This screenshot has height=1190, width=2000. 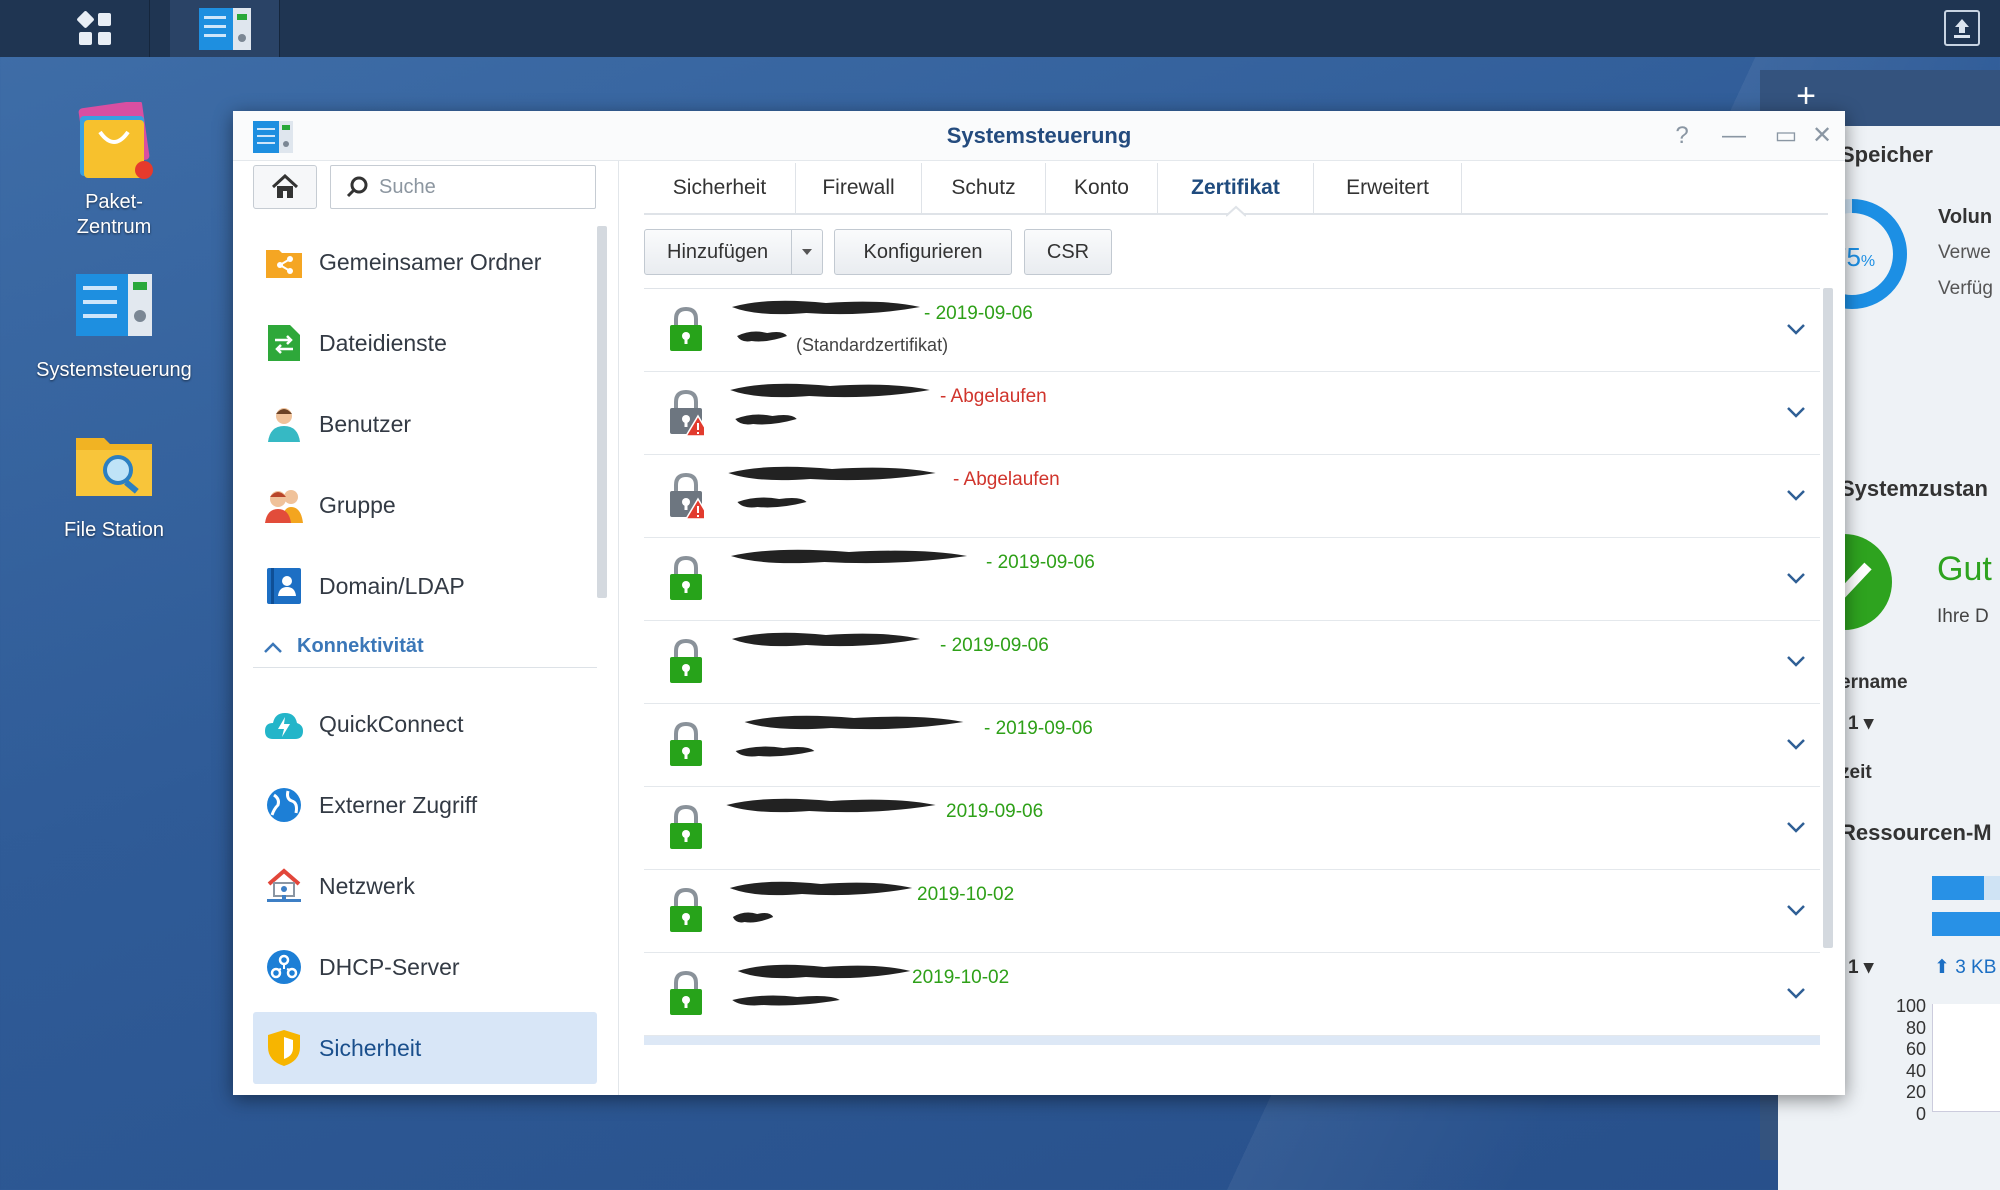 I want to click on chart-y-tick: 20, so click(x=1915, y=1092).